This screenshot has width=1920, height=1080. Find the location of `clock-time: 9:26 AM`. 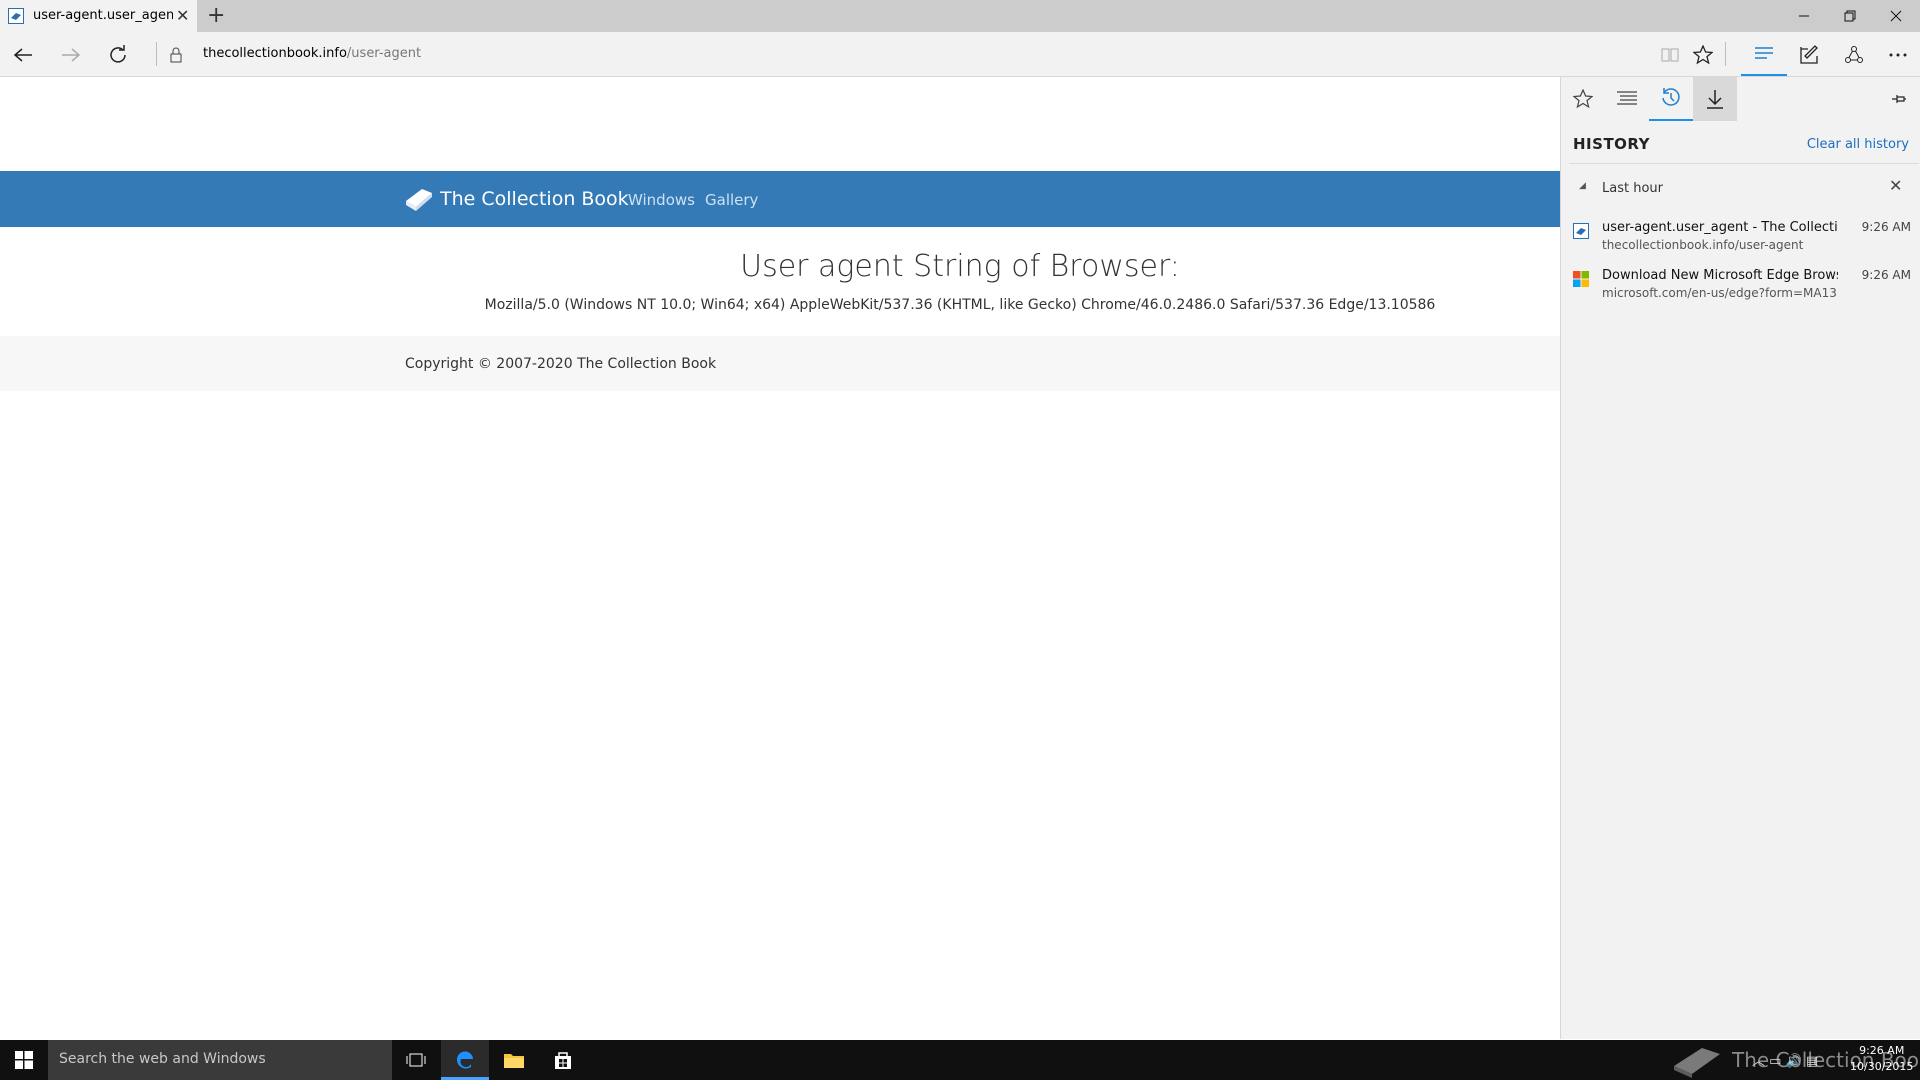

clock-time: 9:26 AM is located at coordinates (1882, 1050).